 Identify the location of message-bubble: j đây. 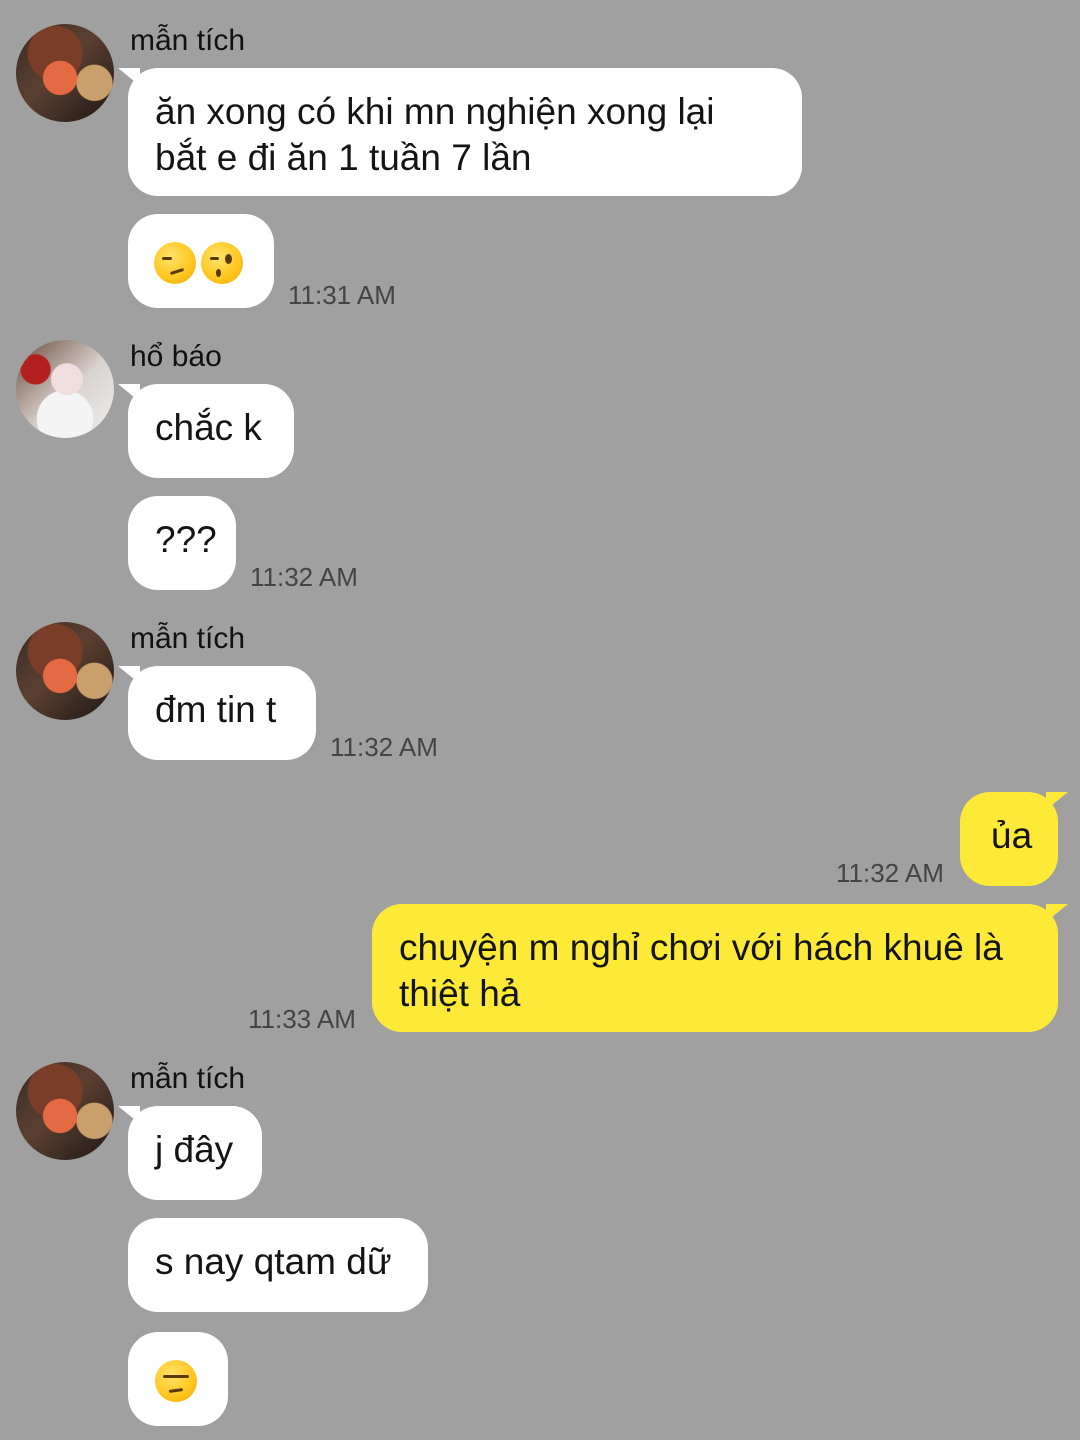
(190, 1153).